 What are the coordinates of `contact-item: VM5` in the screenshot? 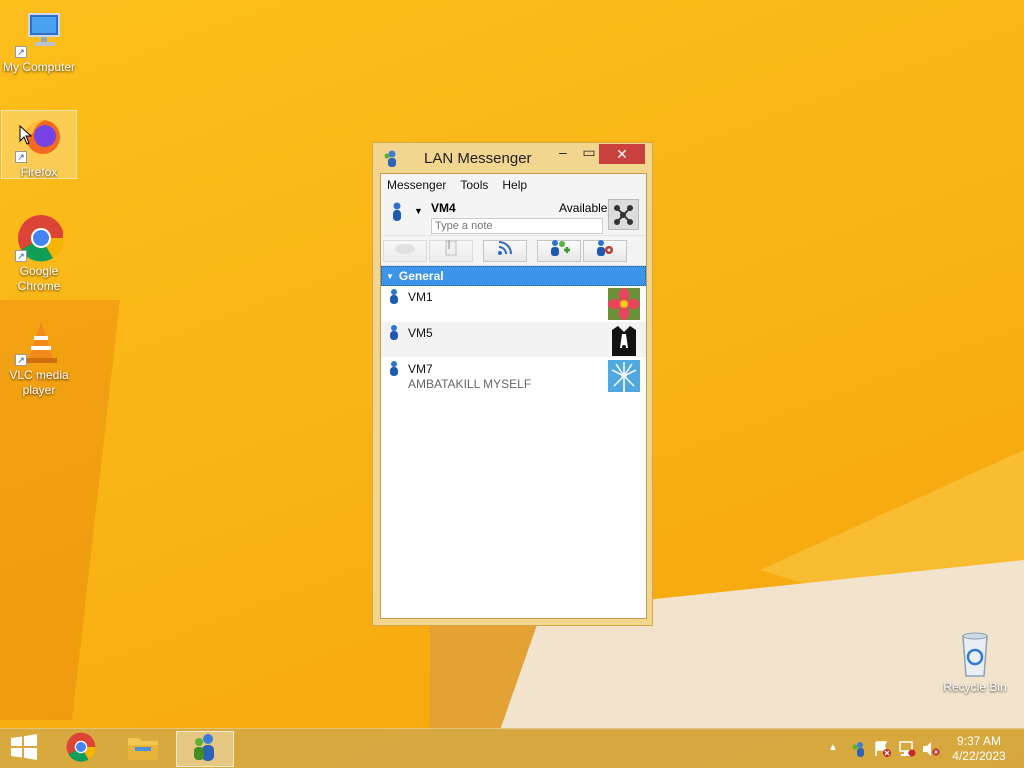 It's located at (513, 340).